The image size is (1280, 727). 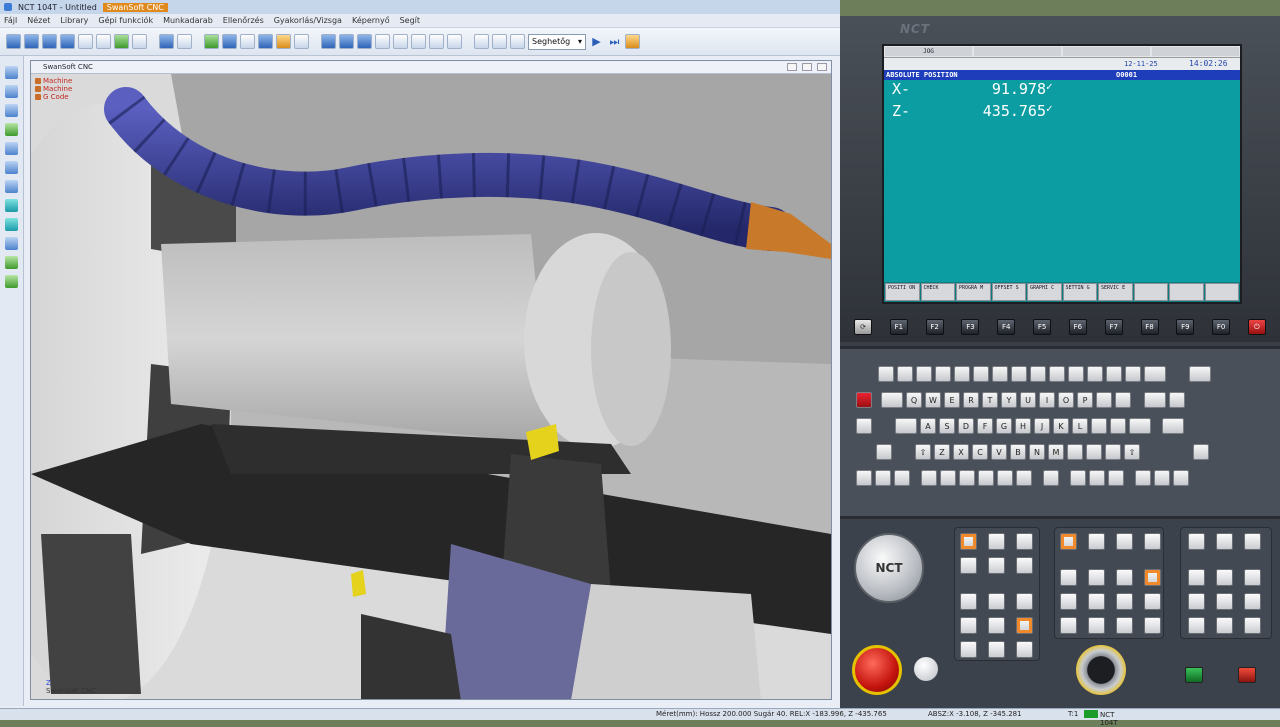 I want to click on feed-override-knob: NCT, so click(x=889, y=568).